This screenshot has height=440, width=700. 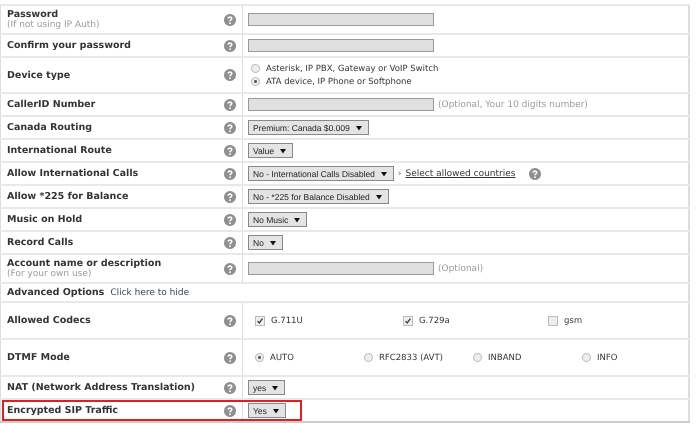 What do you see at coordinates (54, 25) in the screenshot?
I see `field-hint: (If not using IP Auth)` at bounding box center [54, 25].